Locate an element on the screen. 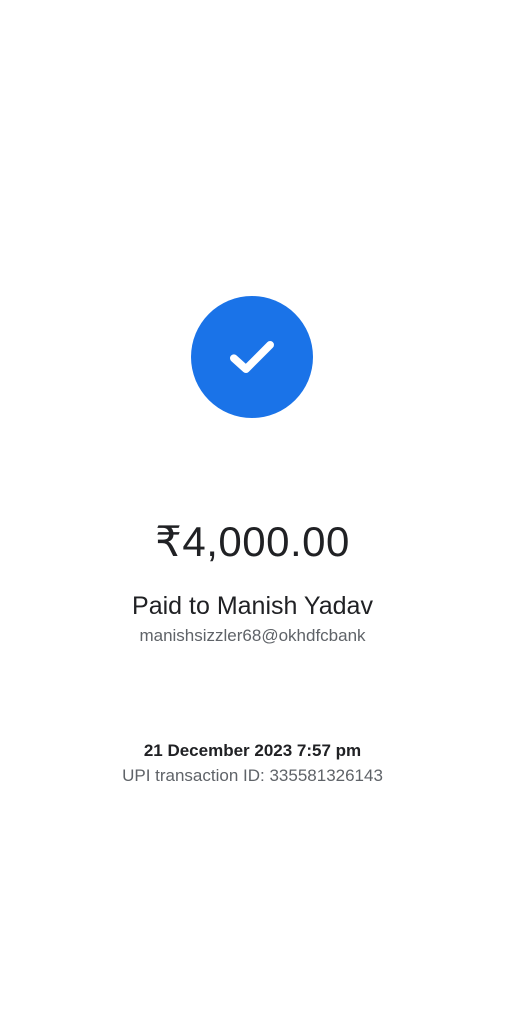 This screenshot has height=1024, width=505. payment-amount: ₹4,000.00 is located at coordinates (252, 541).